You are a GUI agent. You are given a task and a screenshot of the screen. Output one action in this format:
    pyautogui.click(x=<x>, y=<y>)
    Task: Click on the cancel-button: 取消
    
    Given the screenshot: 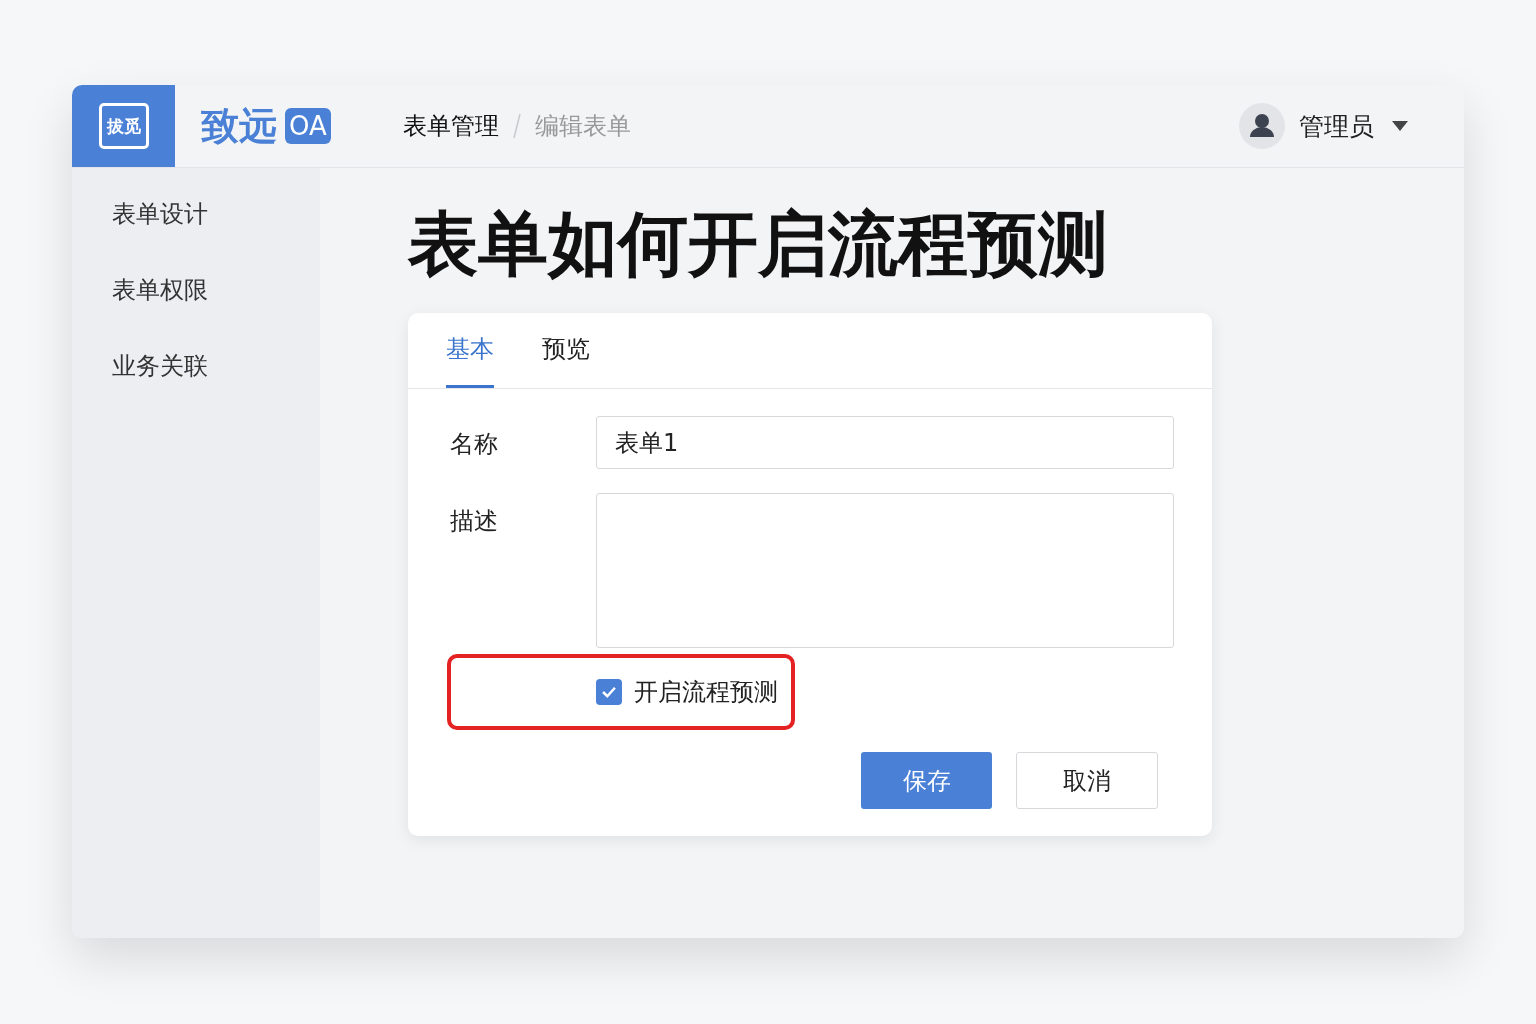 What is the action you would take?
    pyautogui.click(x=1087, y=780)
    